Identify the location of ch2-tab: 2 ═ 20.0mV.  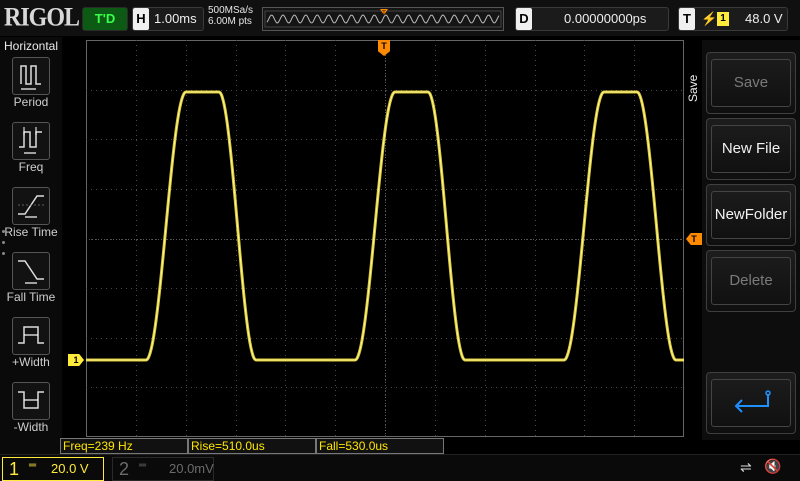
(163, 469).